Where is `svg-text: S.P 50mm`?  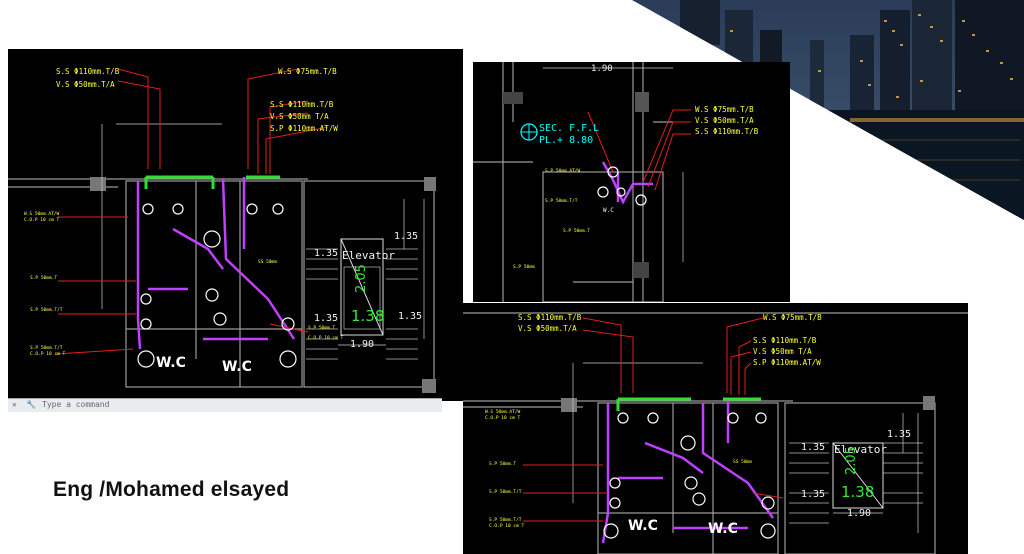 svg-text: S.P 50mm is located at coordinates (524, 267).